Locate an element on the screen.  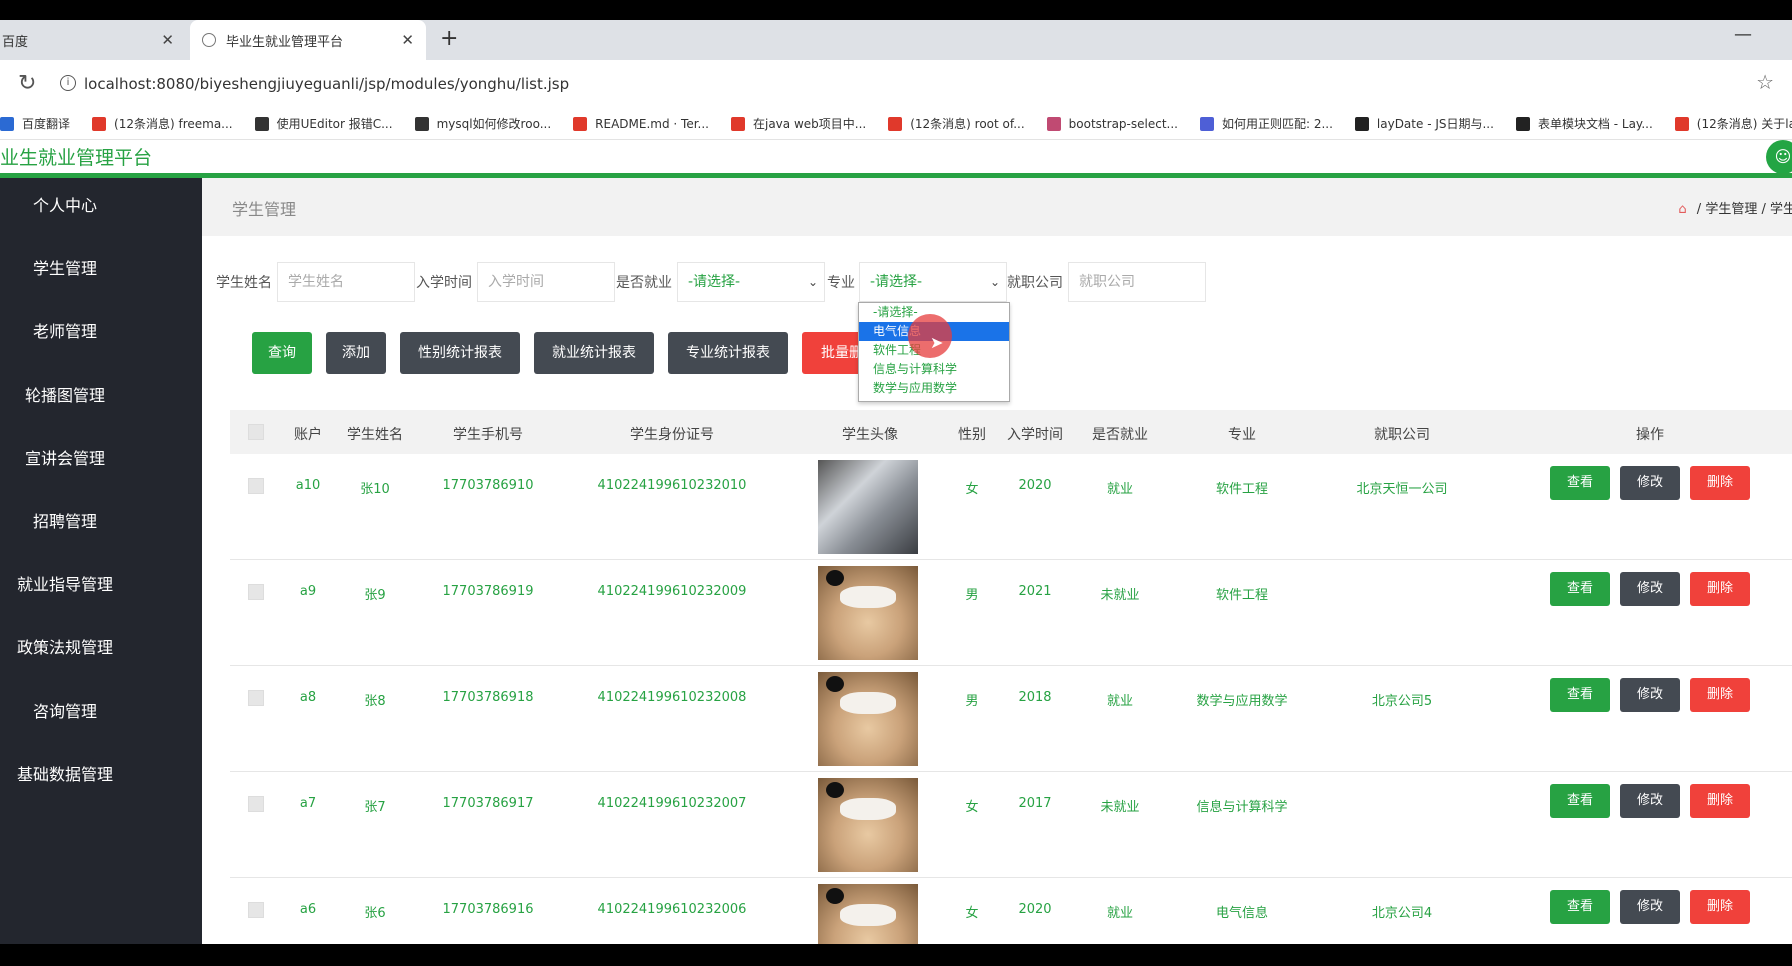
browser-tab-baidu: 百度 ✕ is located at coordinates (93, 40).